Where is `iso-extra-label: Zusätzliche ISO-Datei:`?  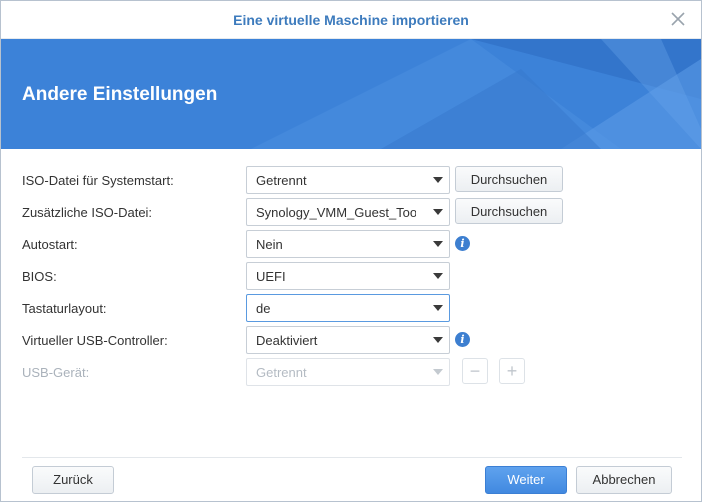 iso-extra-label: Zusätzliche ISO-Datei: is located at coordinates (87, 212).